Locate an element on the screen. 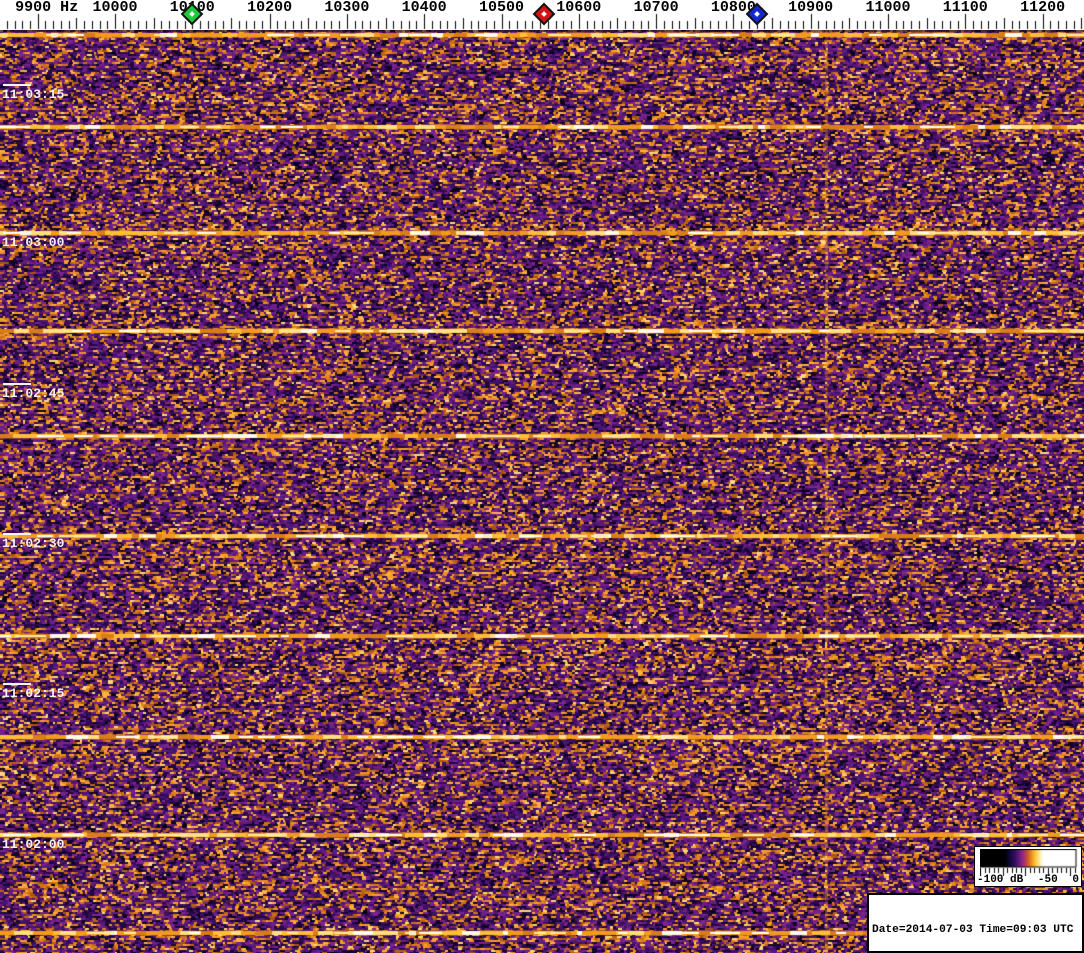 The width and height of the screenshot is (1084, 953). freq-tick-label: 11200 is located at coordinates (1043, 8).